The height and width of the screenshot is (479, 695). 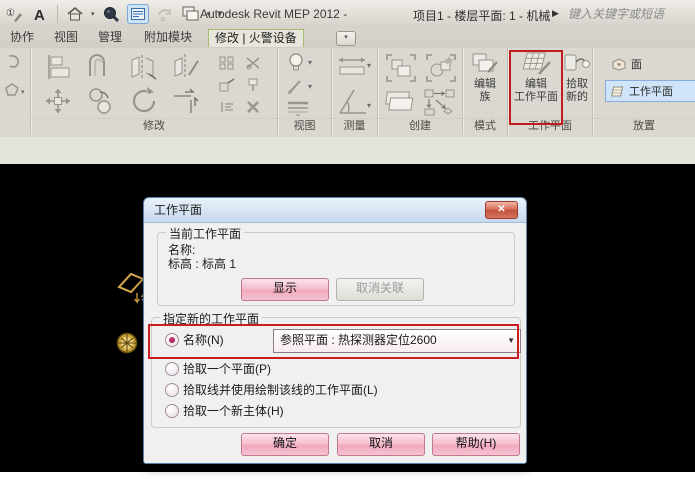 What do you see at coordinates (485, 126) in the screenshot?
I see `panel-label-mode: 模式` at bounding box center [485, 126].